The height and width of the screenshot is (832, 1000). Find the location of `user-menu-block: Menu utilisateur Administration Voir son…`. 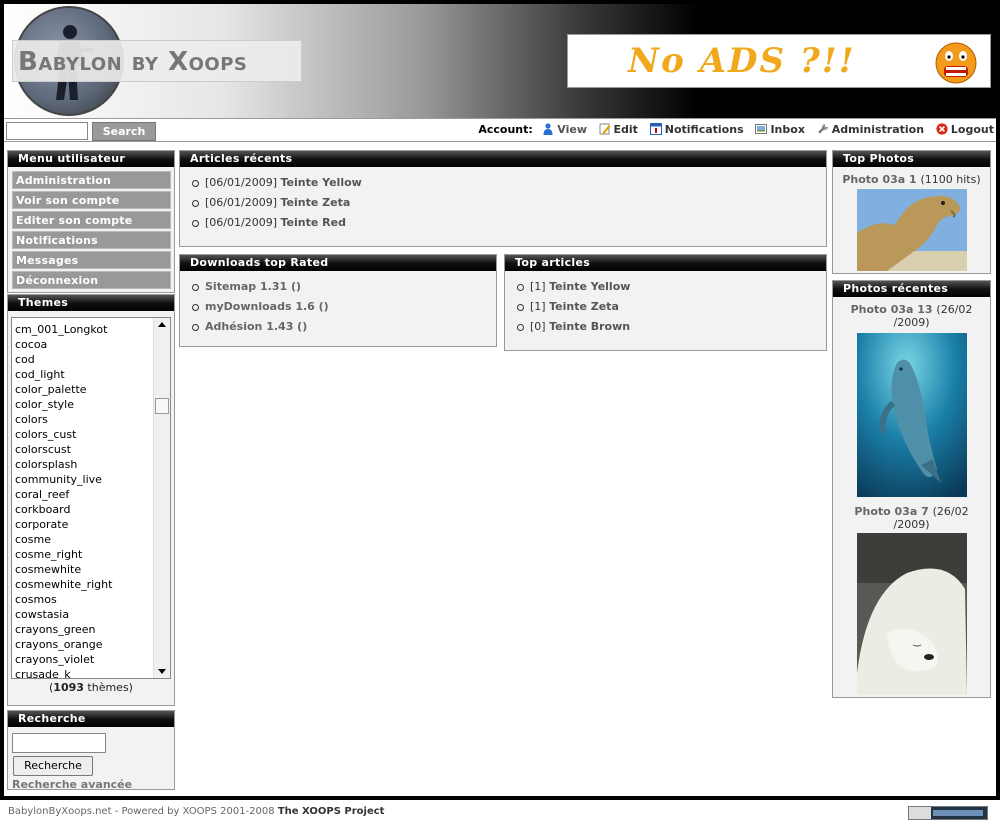

user-menu-block: Menu utilisateur Administration Voir son… is located at coordinates (91, 221).